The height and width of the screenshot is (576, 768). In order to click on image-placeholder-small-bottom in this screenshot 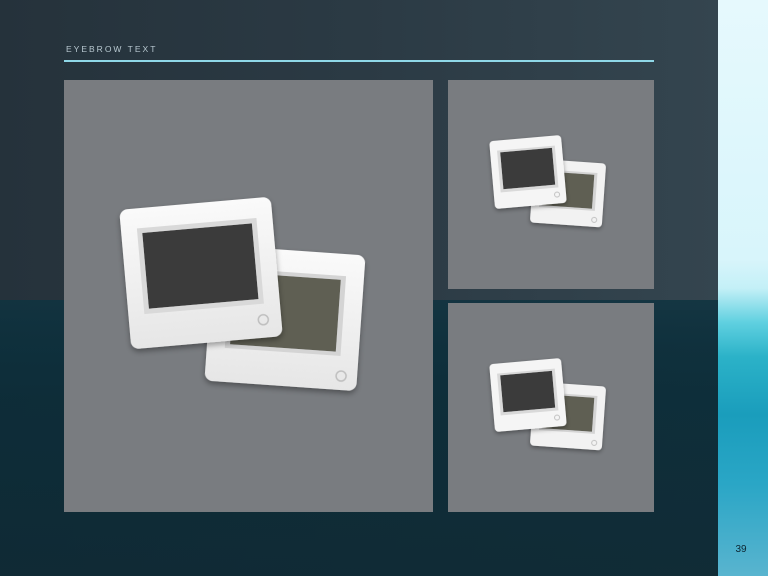, I will do `click(551, 407)`.